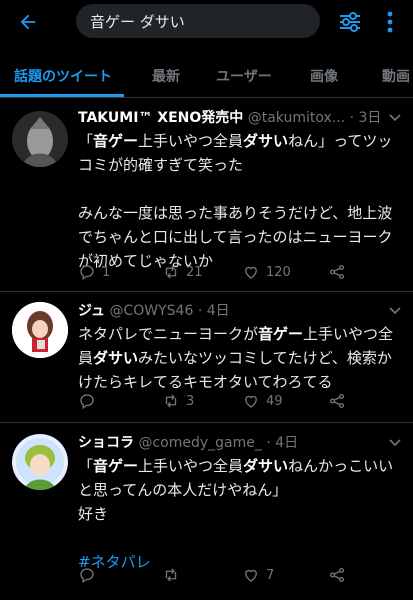 The image size is (413, 600). What do you see at coordinates (106, 443) in the screenshot?
I see `display-name: ショコラ` at bounding box center [106, 443].